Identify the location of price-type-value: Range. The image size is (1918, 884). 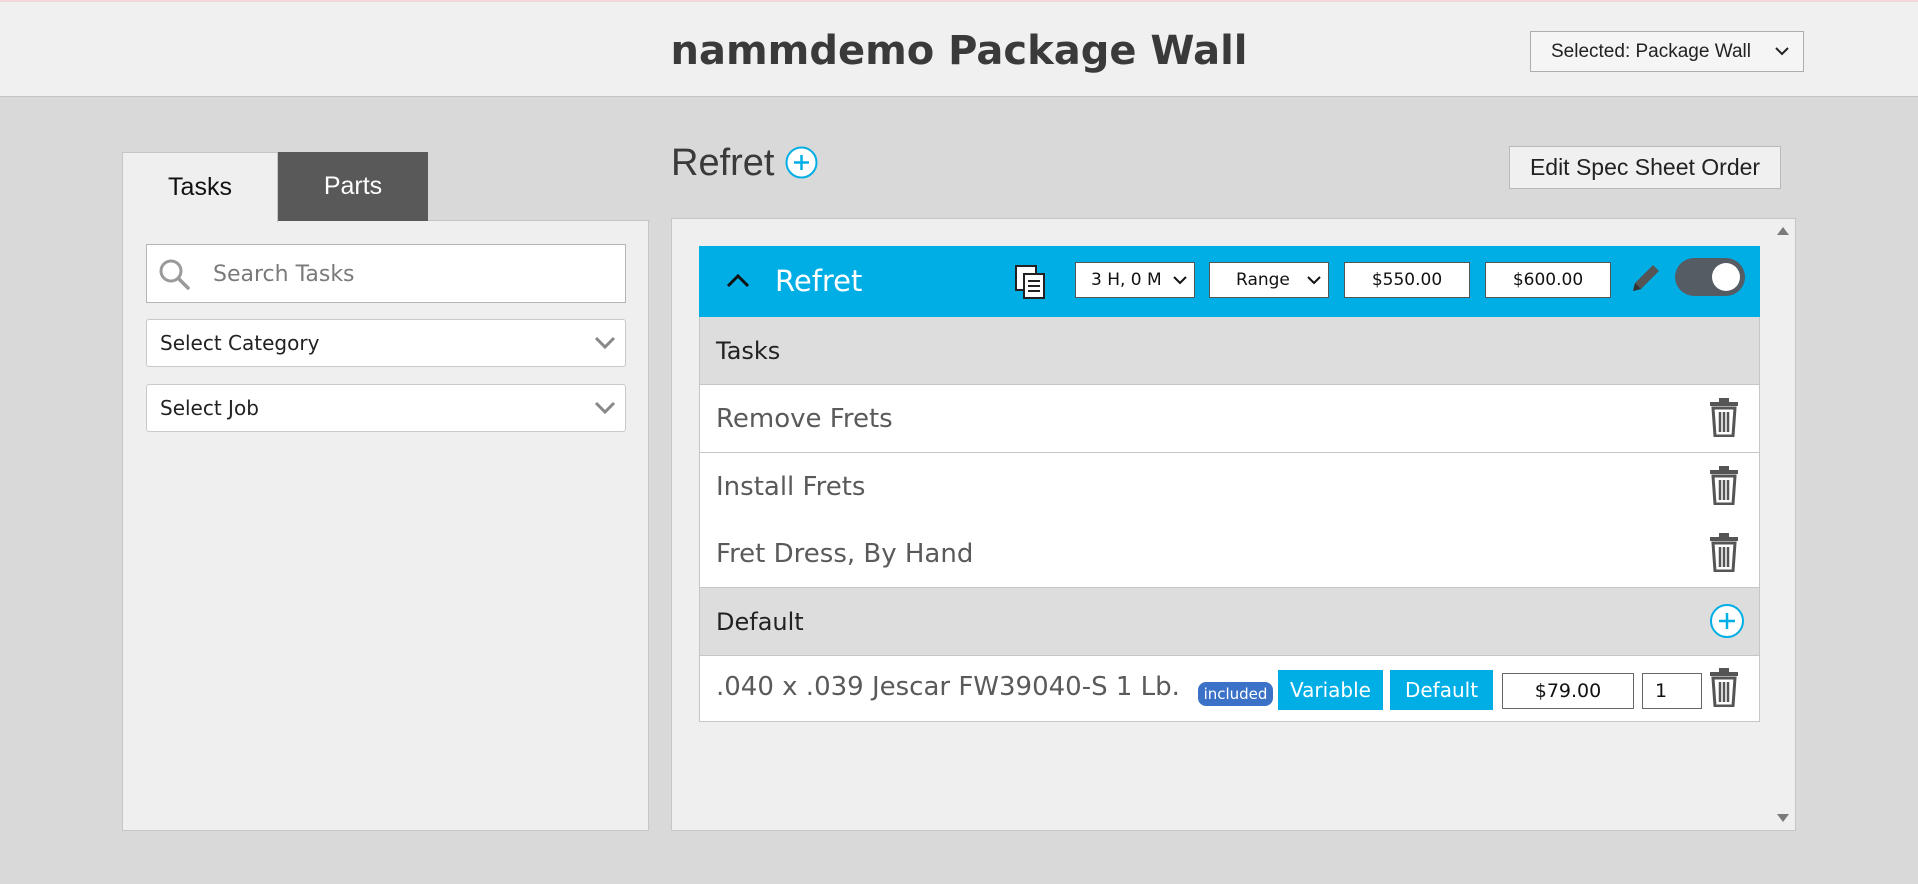
(1263, 280).